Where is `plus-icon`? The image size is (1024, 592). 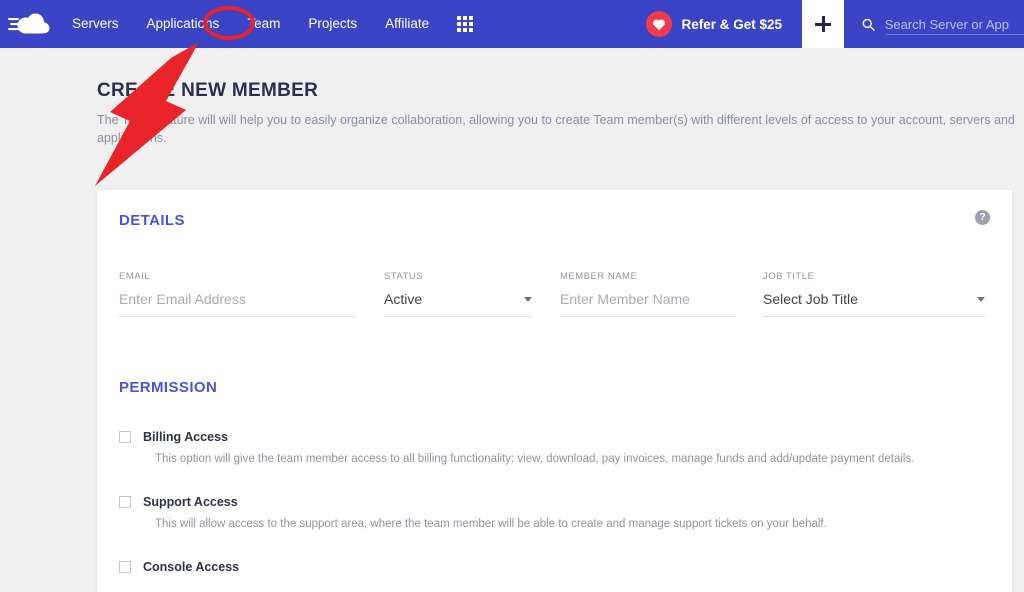
plus-icon is located at coordinates (823, 24).